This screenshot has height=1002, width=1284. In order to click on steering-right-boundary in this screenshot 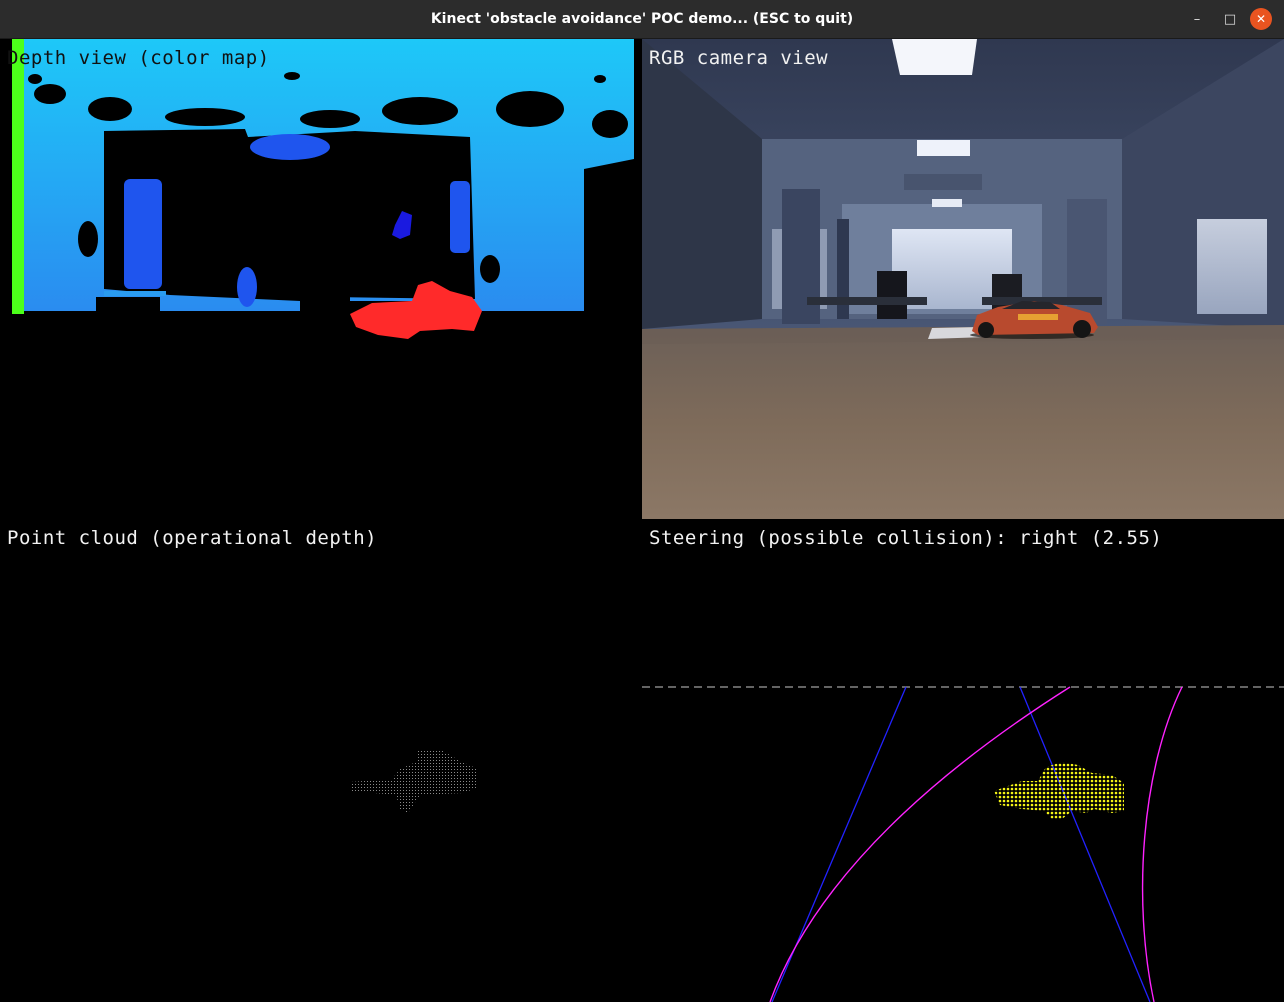, I will do `click(1085, 844)`.